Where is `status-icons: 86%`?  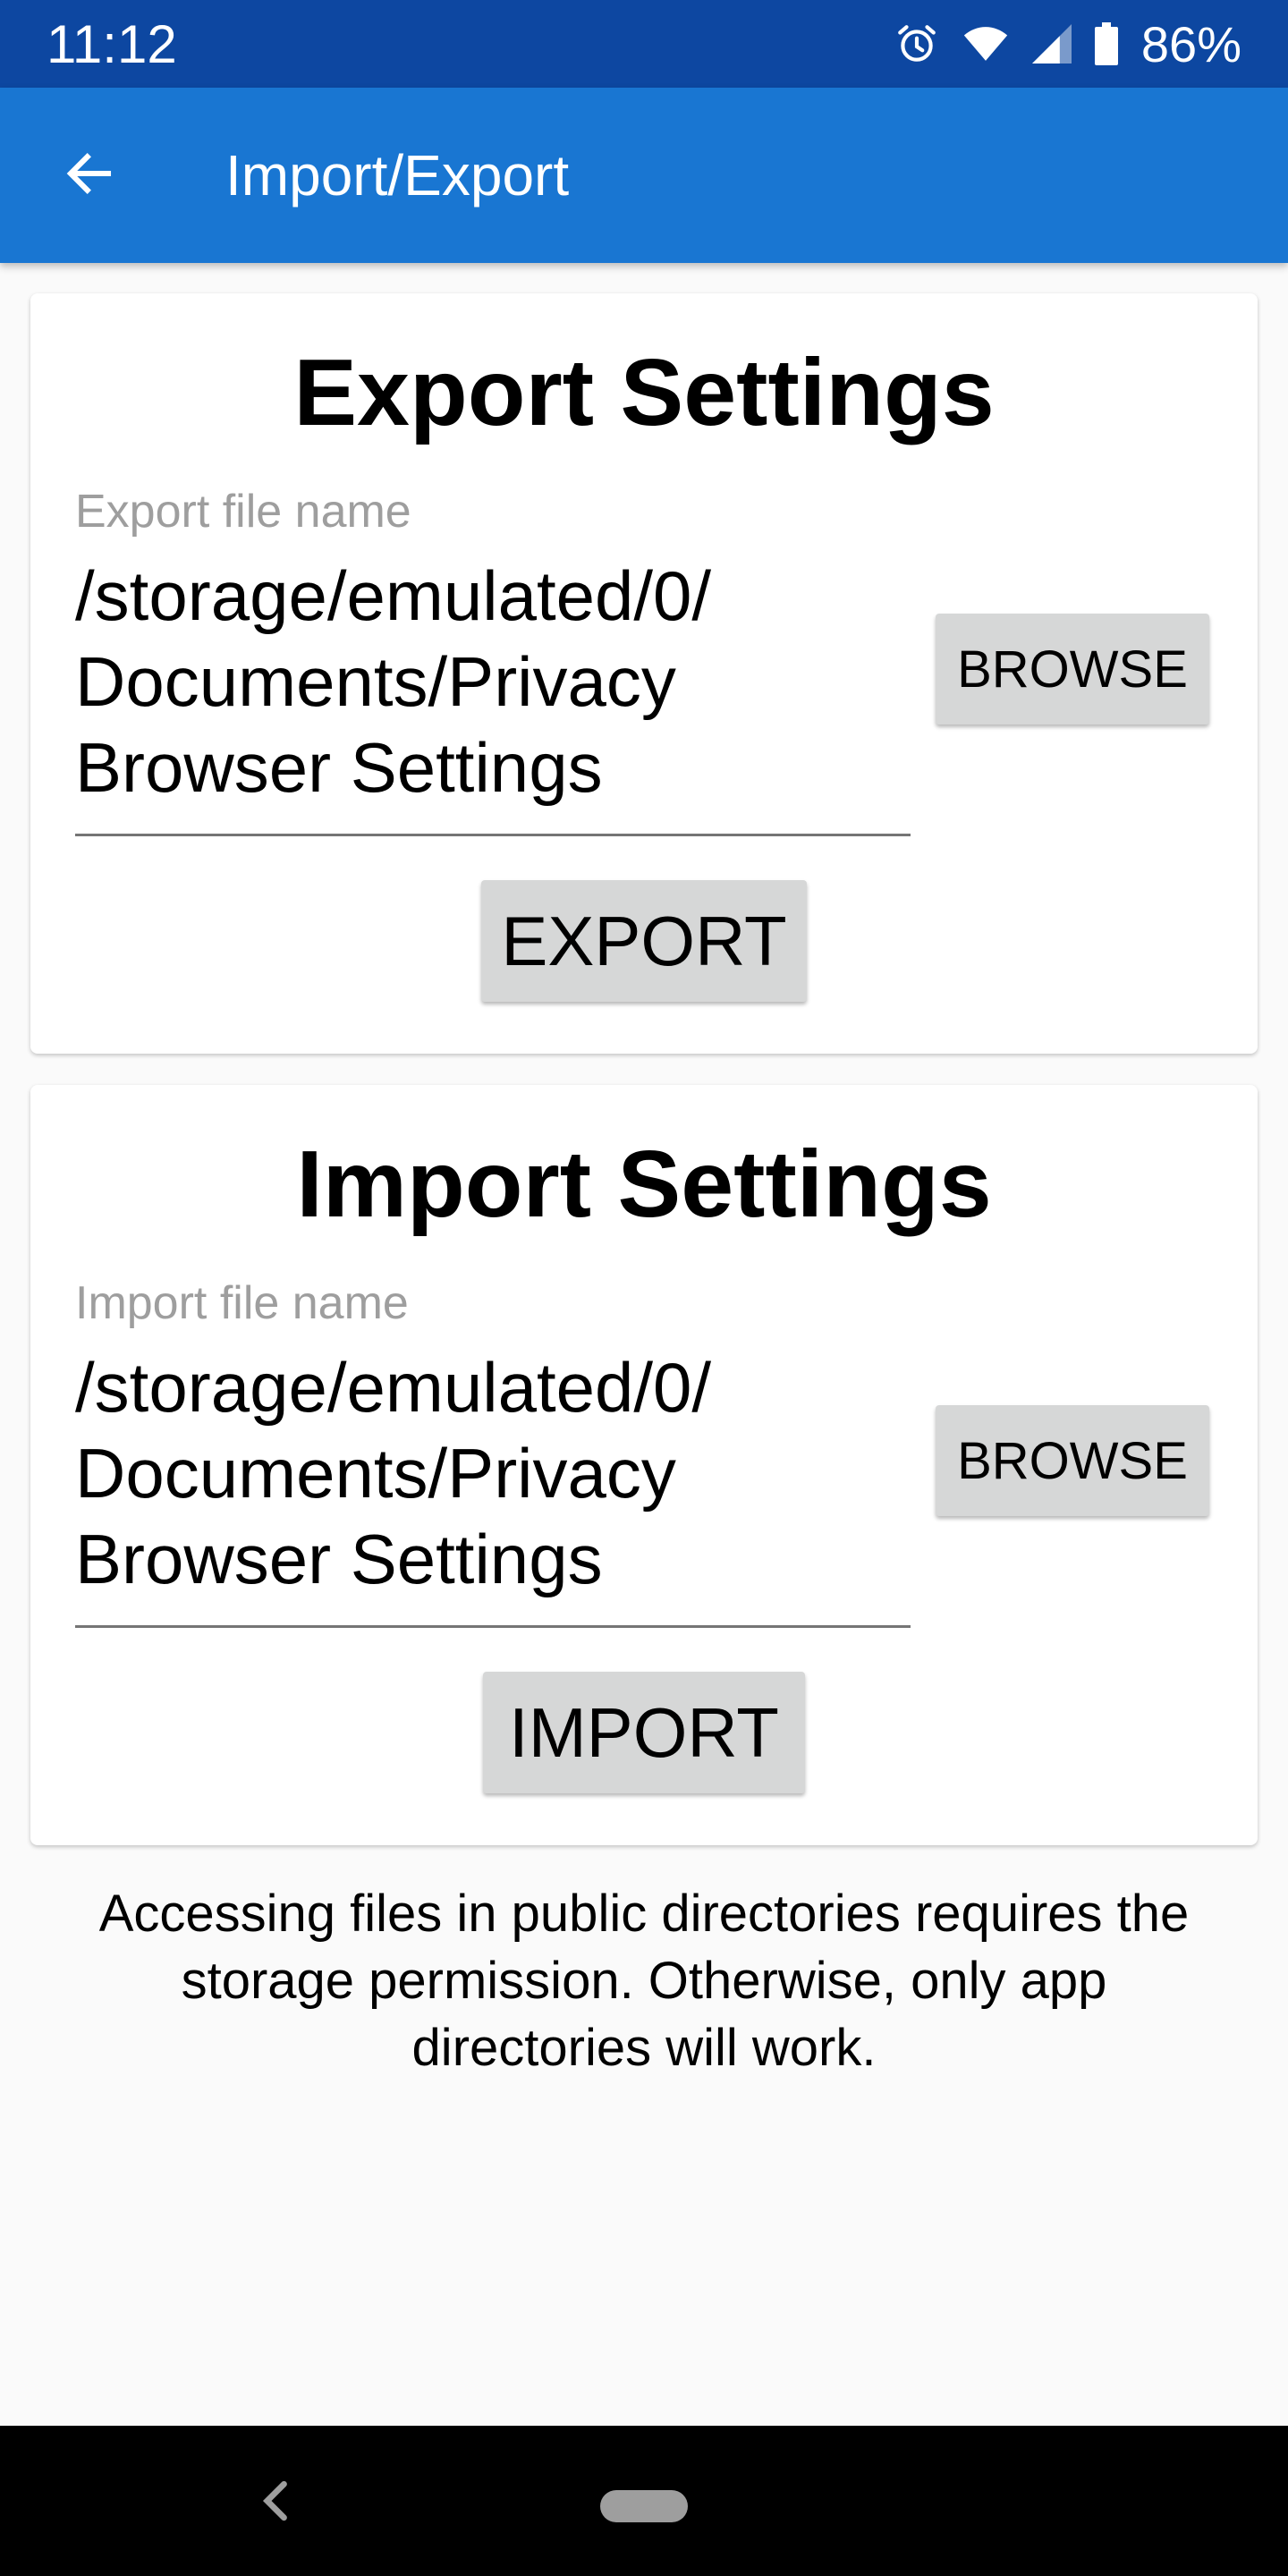 status-icons: 86% is located at coordinates (1067, 44).